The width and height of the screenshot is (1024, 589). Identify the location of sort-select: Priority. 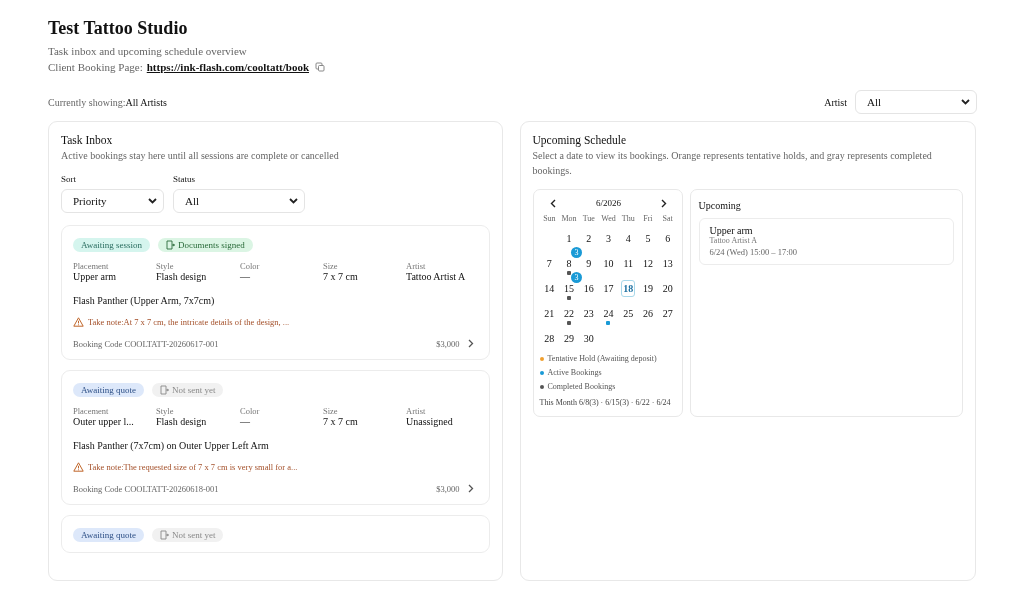
(112, 200).